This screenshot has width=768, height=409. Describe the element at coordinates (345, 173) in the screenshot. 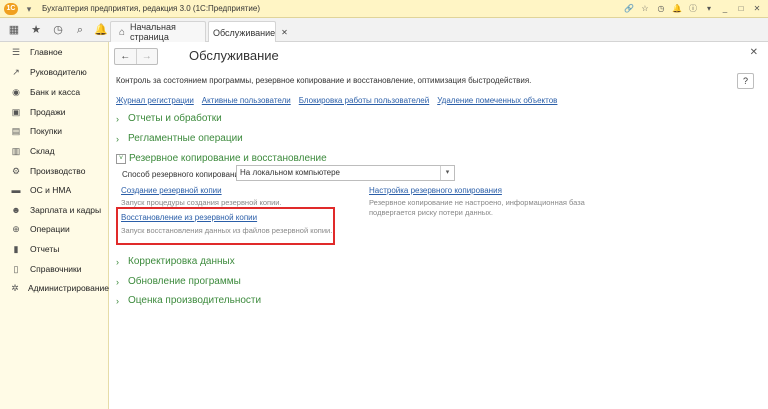

I see `backup-method-select: На локальном компьютере ▾` at that location.